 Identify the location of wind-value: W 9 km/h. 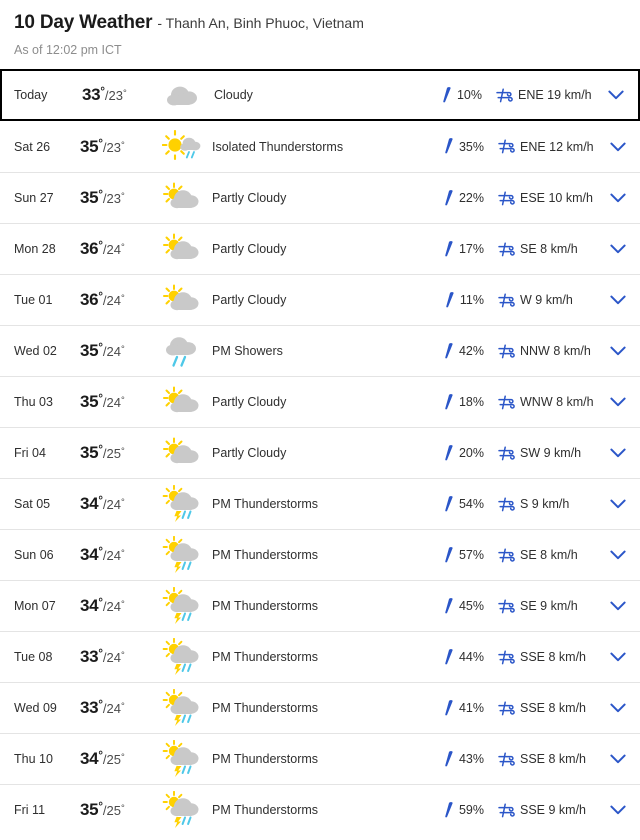
(546, 300).